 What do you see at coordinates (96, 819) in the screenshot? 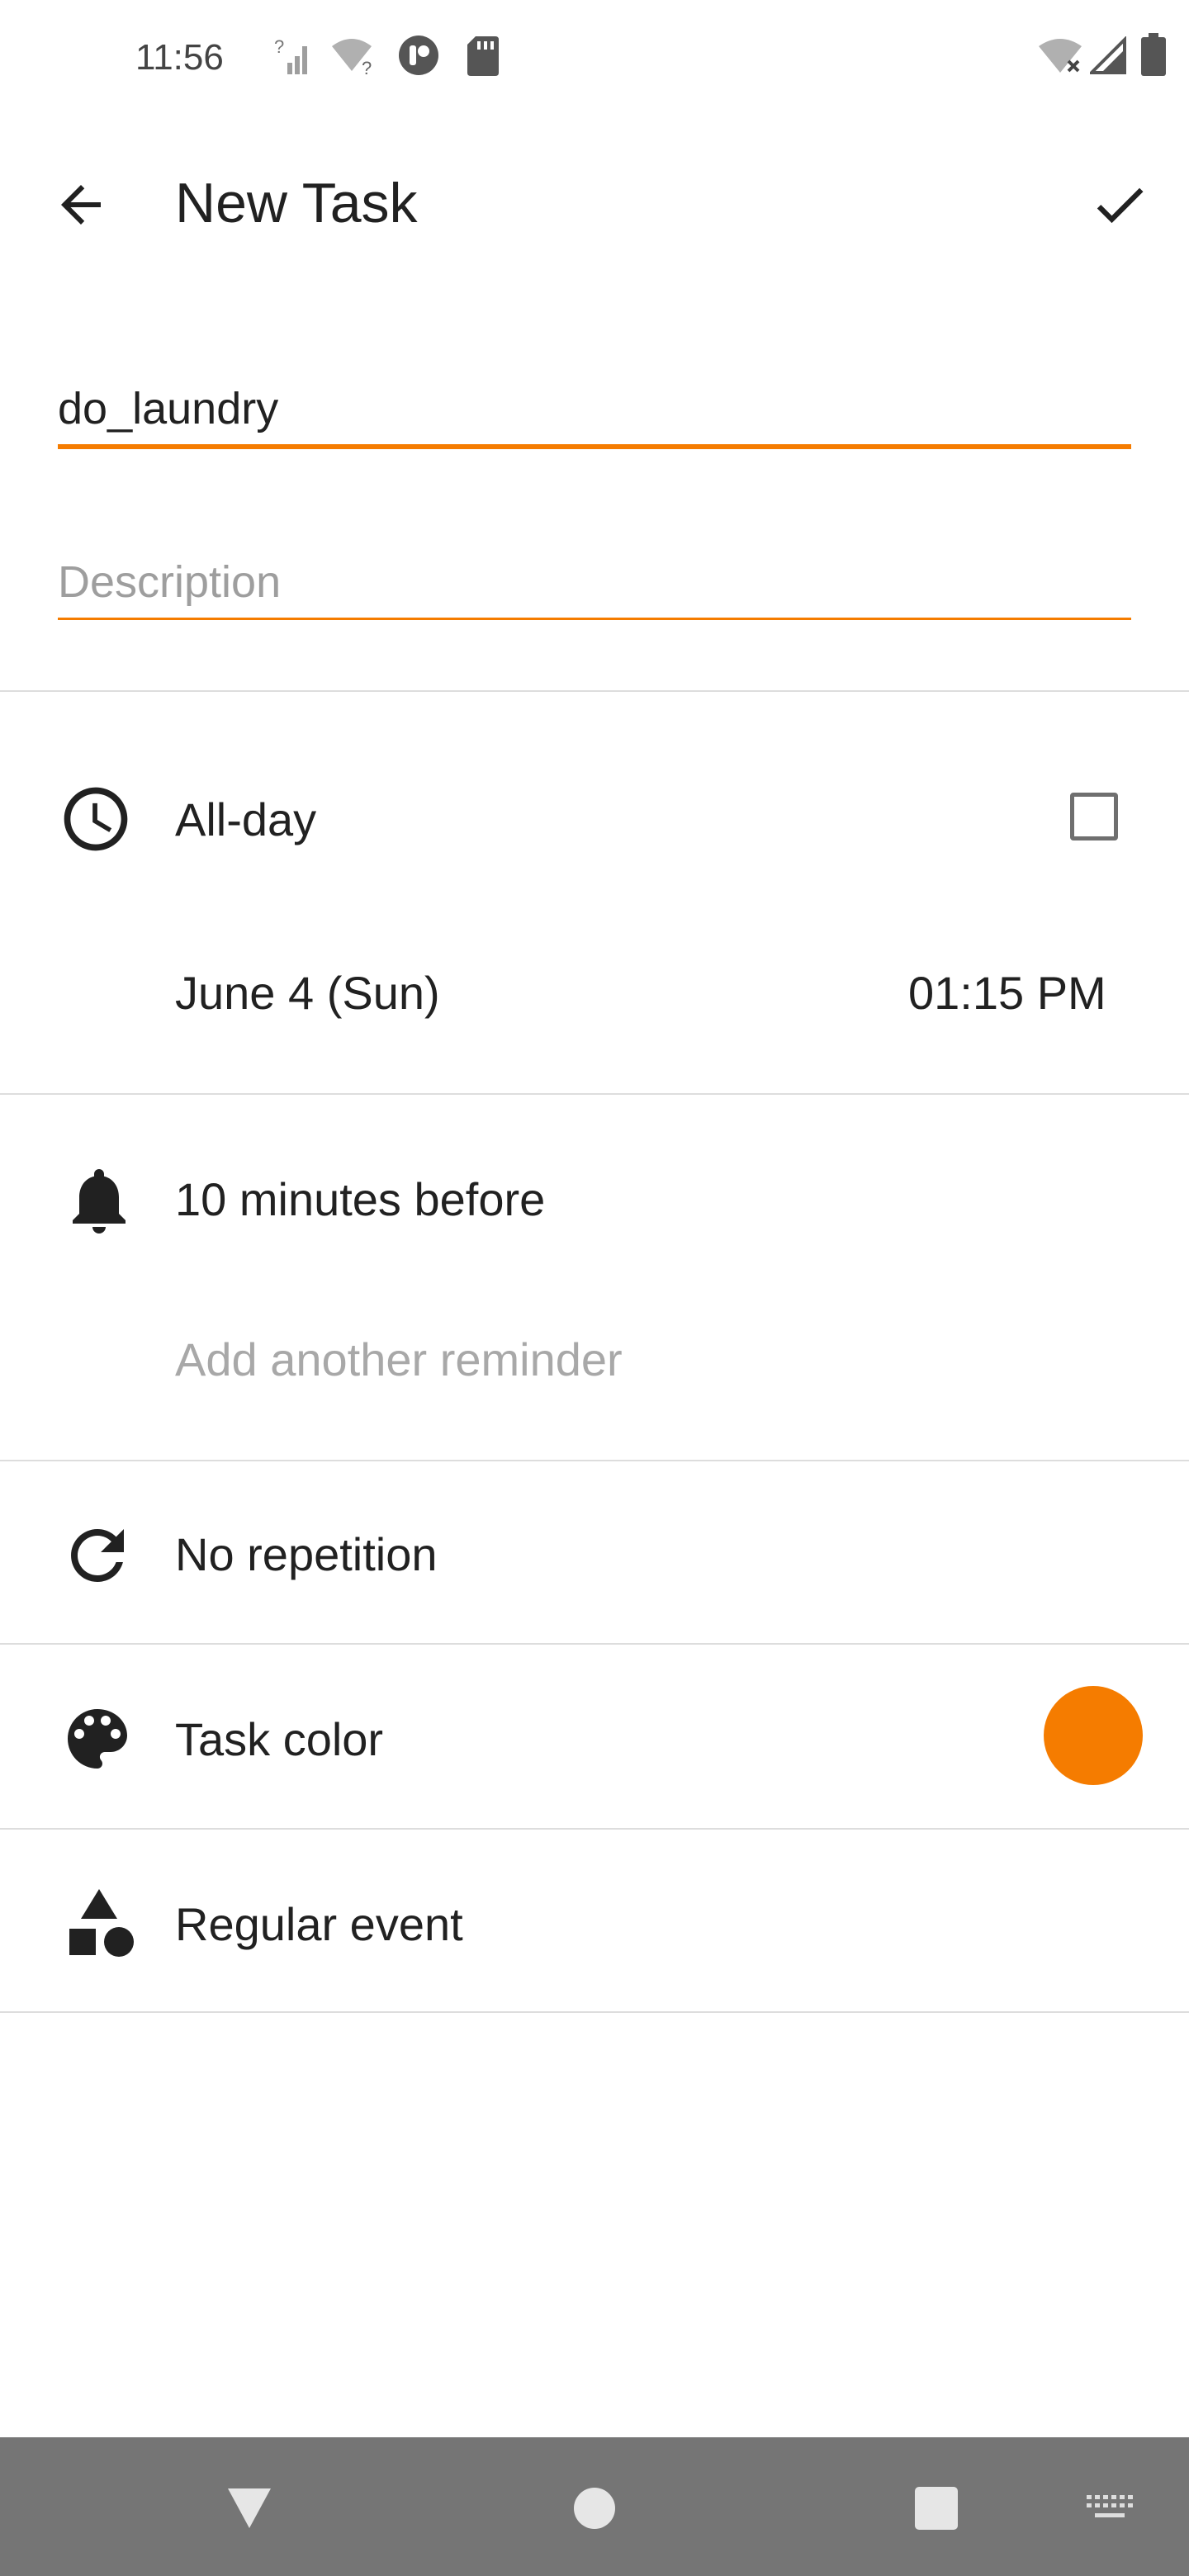
I see `clock-icon` at bounding box center [96, 819].